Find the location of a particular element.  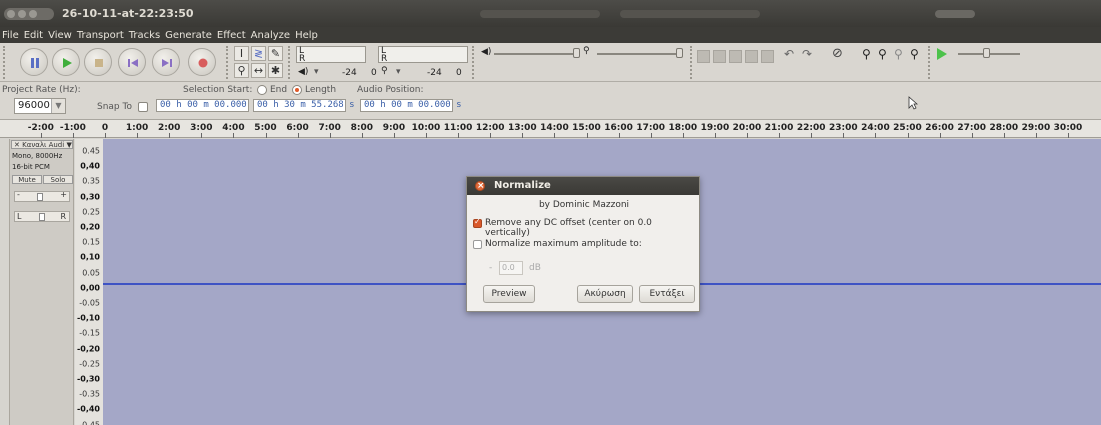

amplitude-label: -0.45 is located at coordinates (89, 422).